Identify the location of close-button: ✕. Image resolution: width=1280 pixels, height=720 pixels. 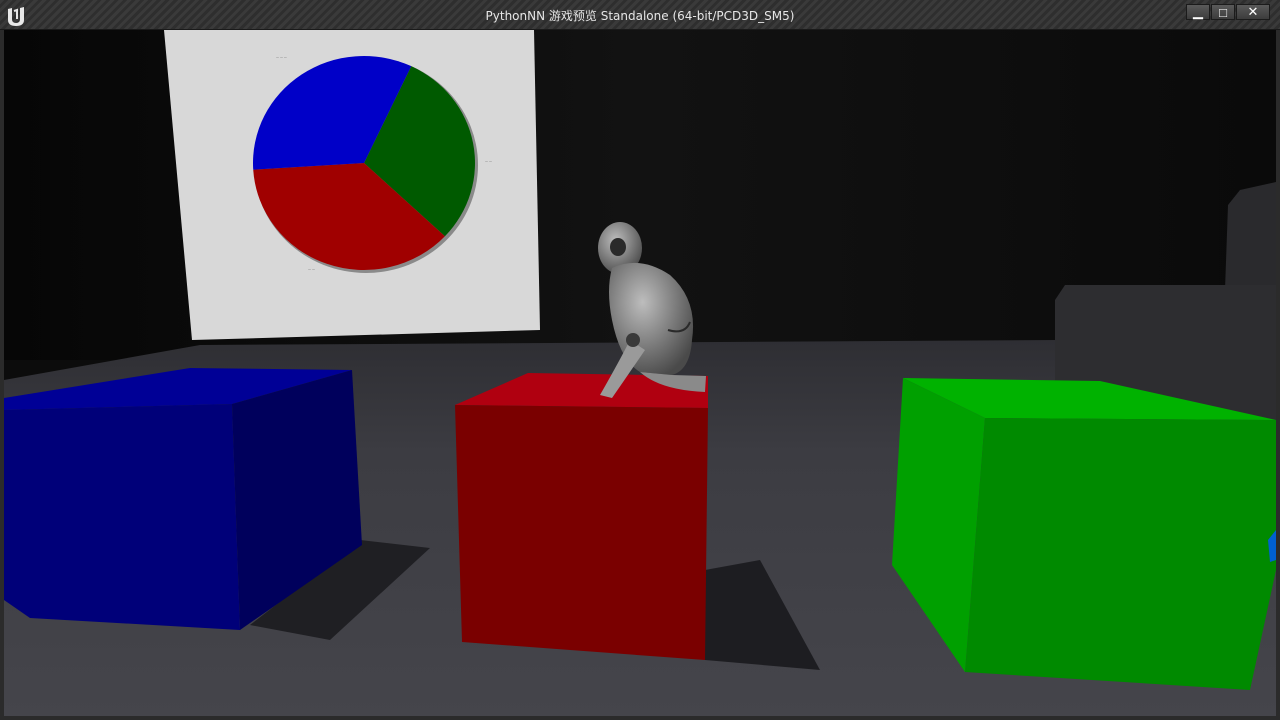
(1253, 12).